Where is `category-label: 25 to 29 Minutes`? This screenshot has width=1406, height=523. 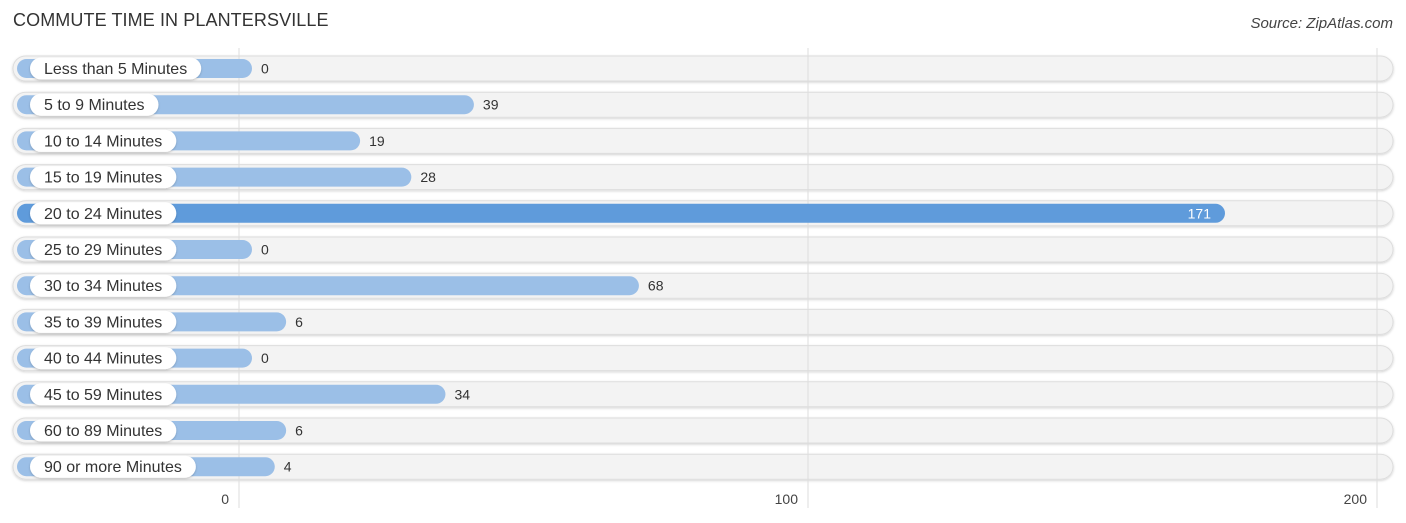
category-label: 25 to 29 Minutes is located at coordinates (103, 250).